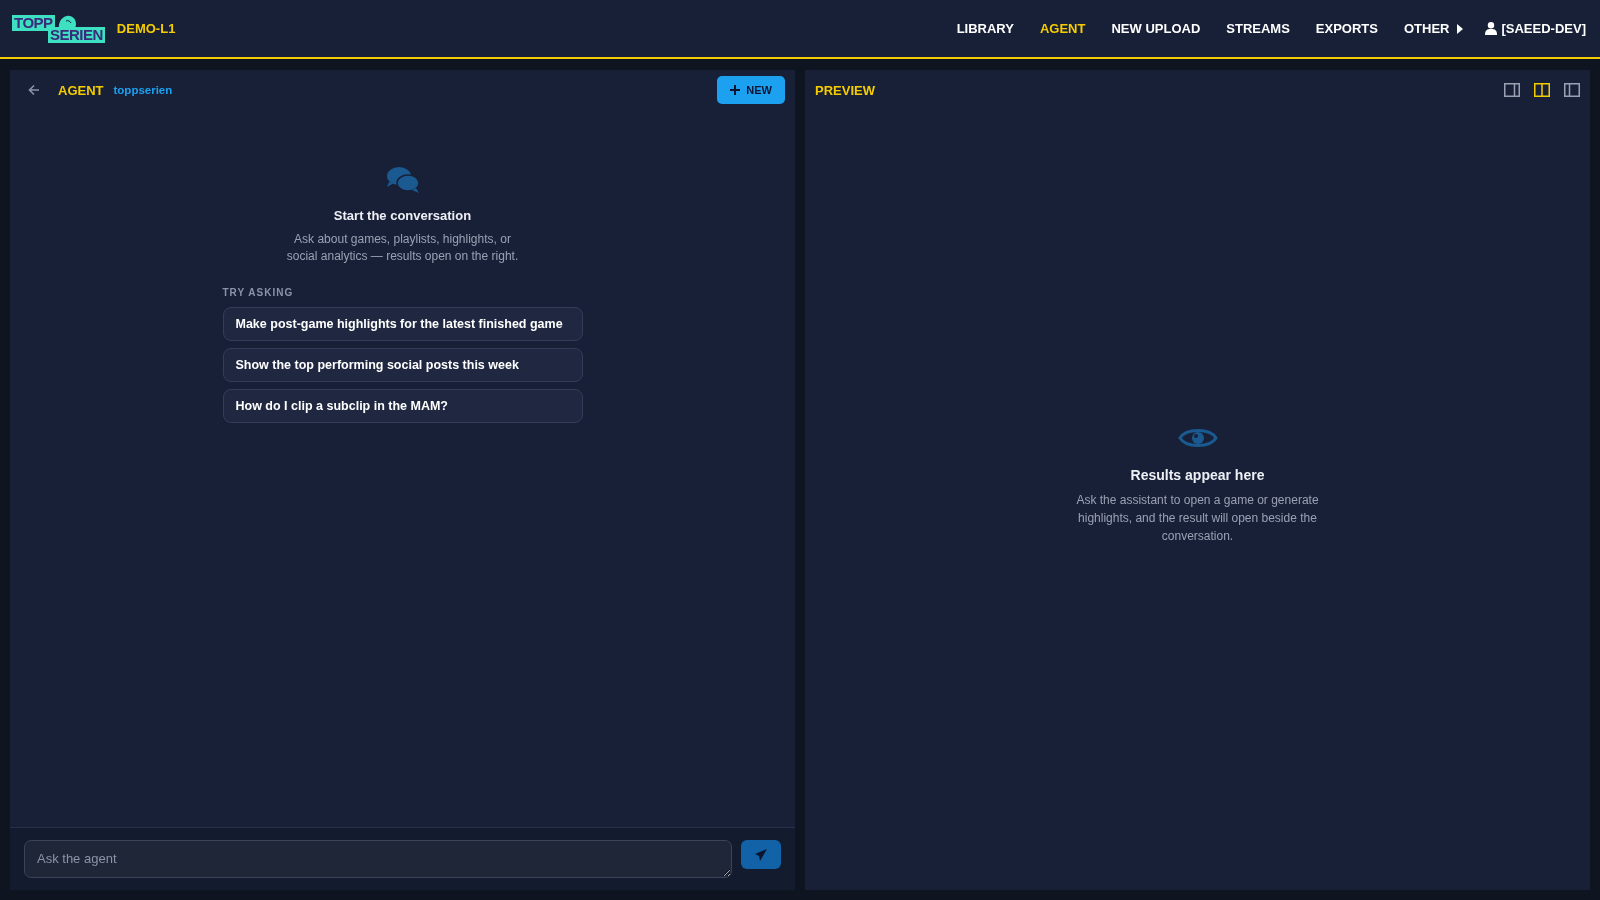 This screenshot has width=1600, height=900. Describe the element at coordinates (81, 90) in the screenshot. I see `panel-title: AGENT` at that location.